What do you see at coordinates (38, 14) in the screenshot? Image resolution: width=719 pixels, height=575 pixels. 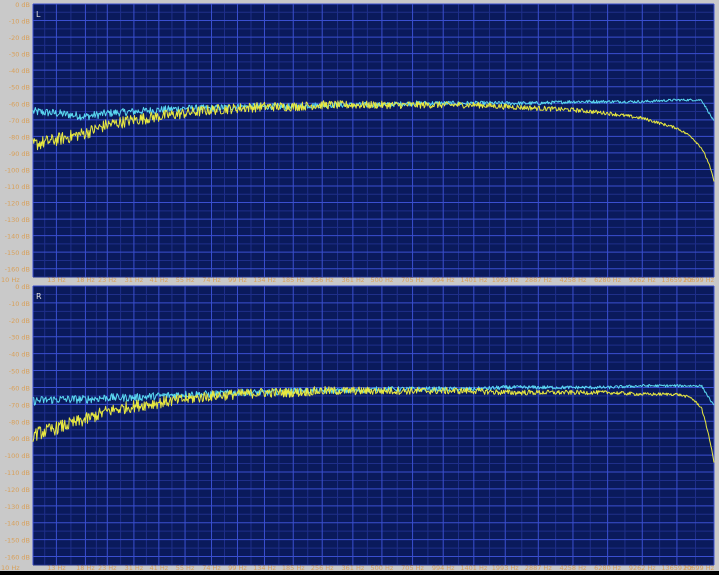 I see `channel-label: L` at bounding box center [38, 14].